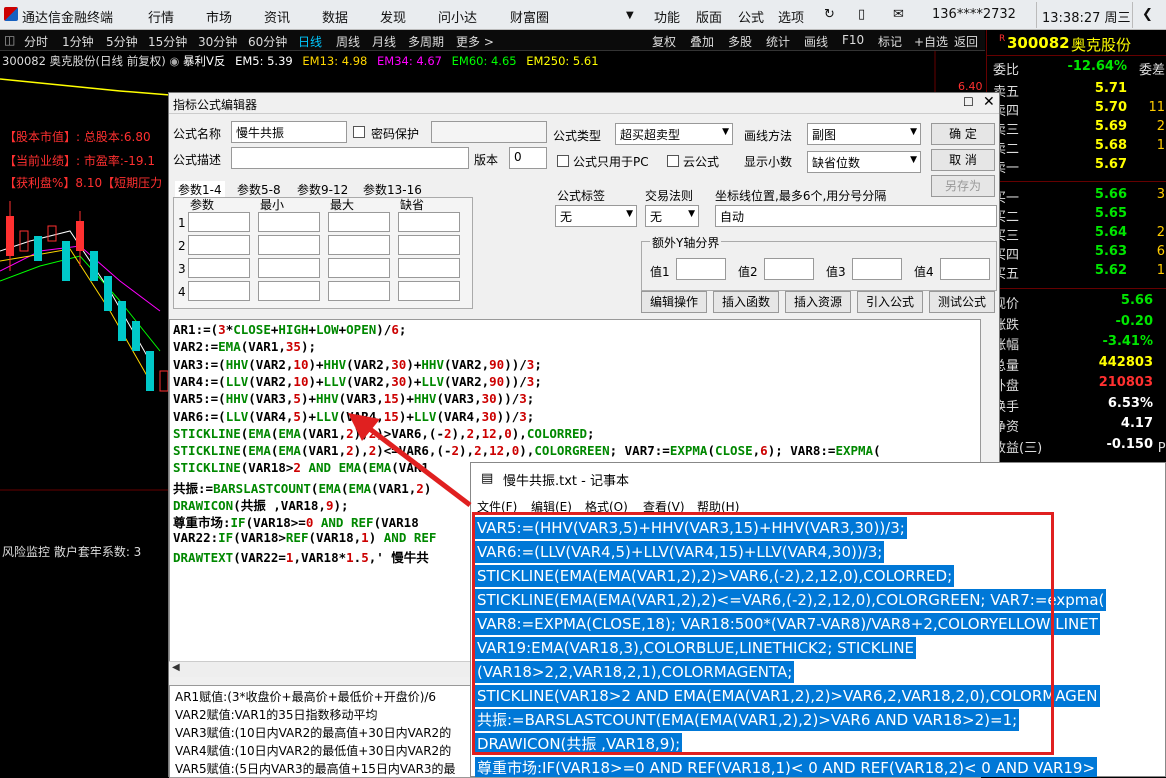  Describe the element at coordinates (818, 478) in the screenshot. I see `notepad-titlebar: ▤ 慢牛共振.txt - 记事本` at that location.